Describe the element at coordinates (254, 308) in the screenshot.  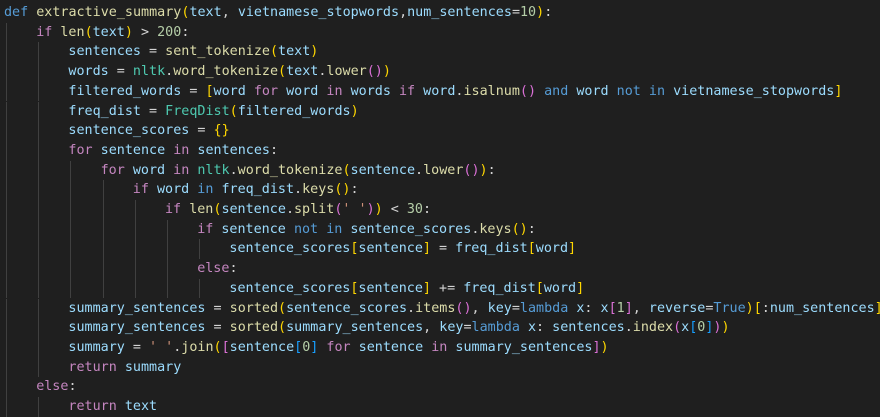
I see `code-token: sorted` at that location.